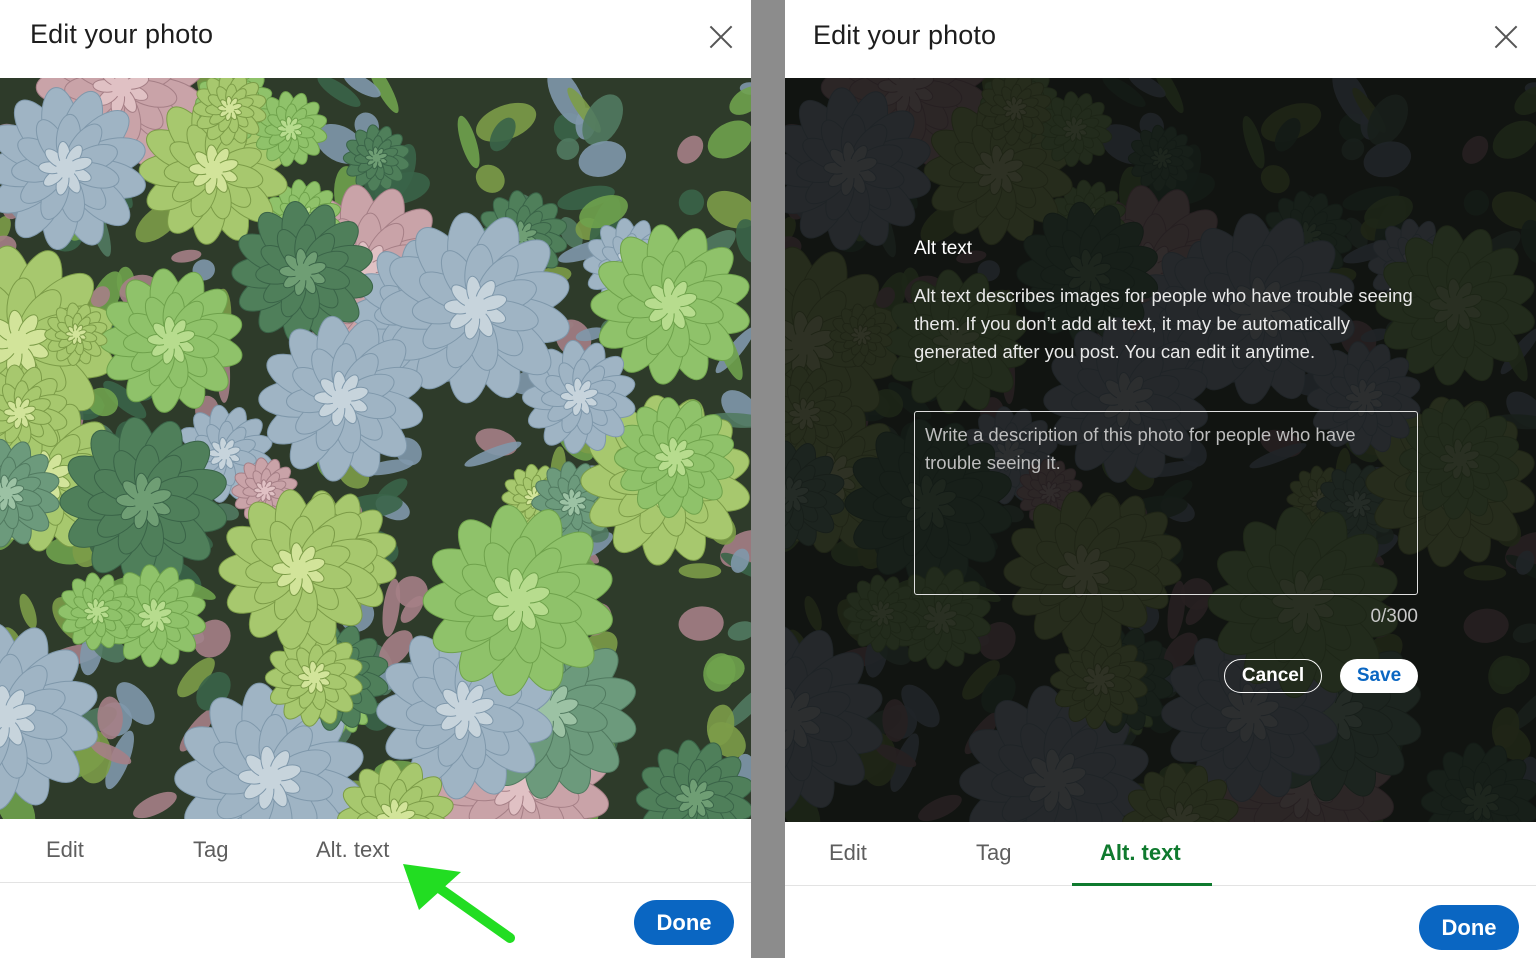 The height and width of the screenshot is (958, 1536). What do you see at coordinates (1142, 884) in the screenshot?
I see `active-tab-indicator` at bounding box center [1142, 884].